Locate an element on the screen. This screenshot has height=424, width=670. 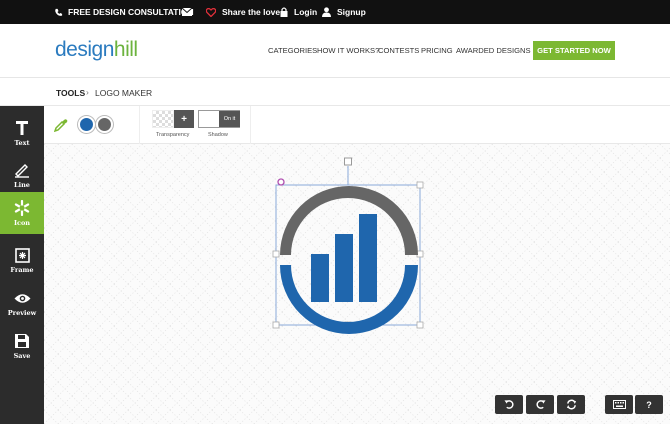
line-icon is located at coordinates (22, 171).